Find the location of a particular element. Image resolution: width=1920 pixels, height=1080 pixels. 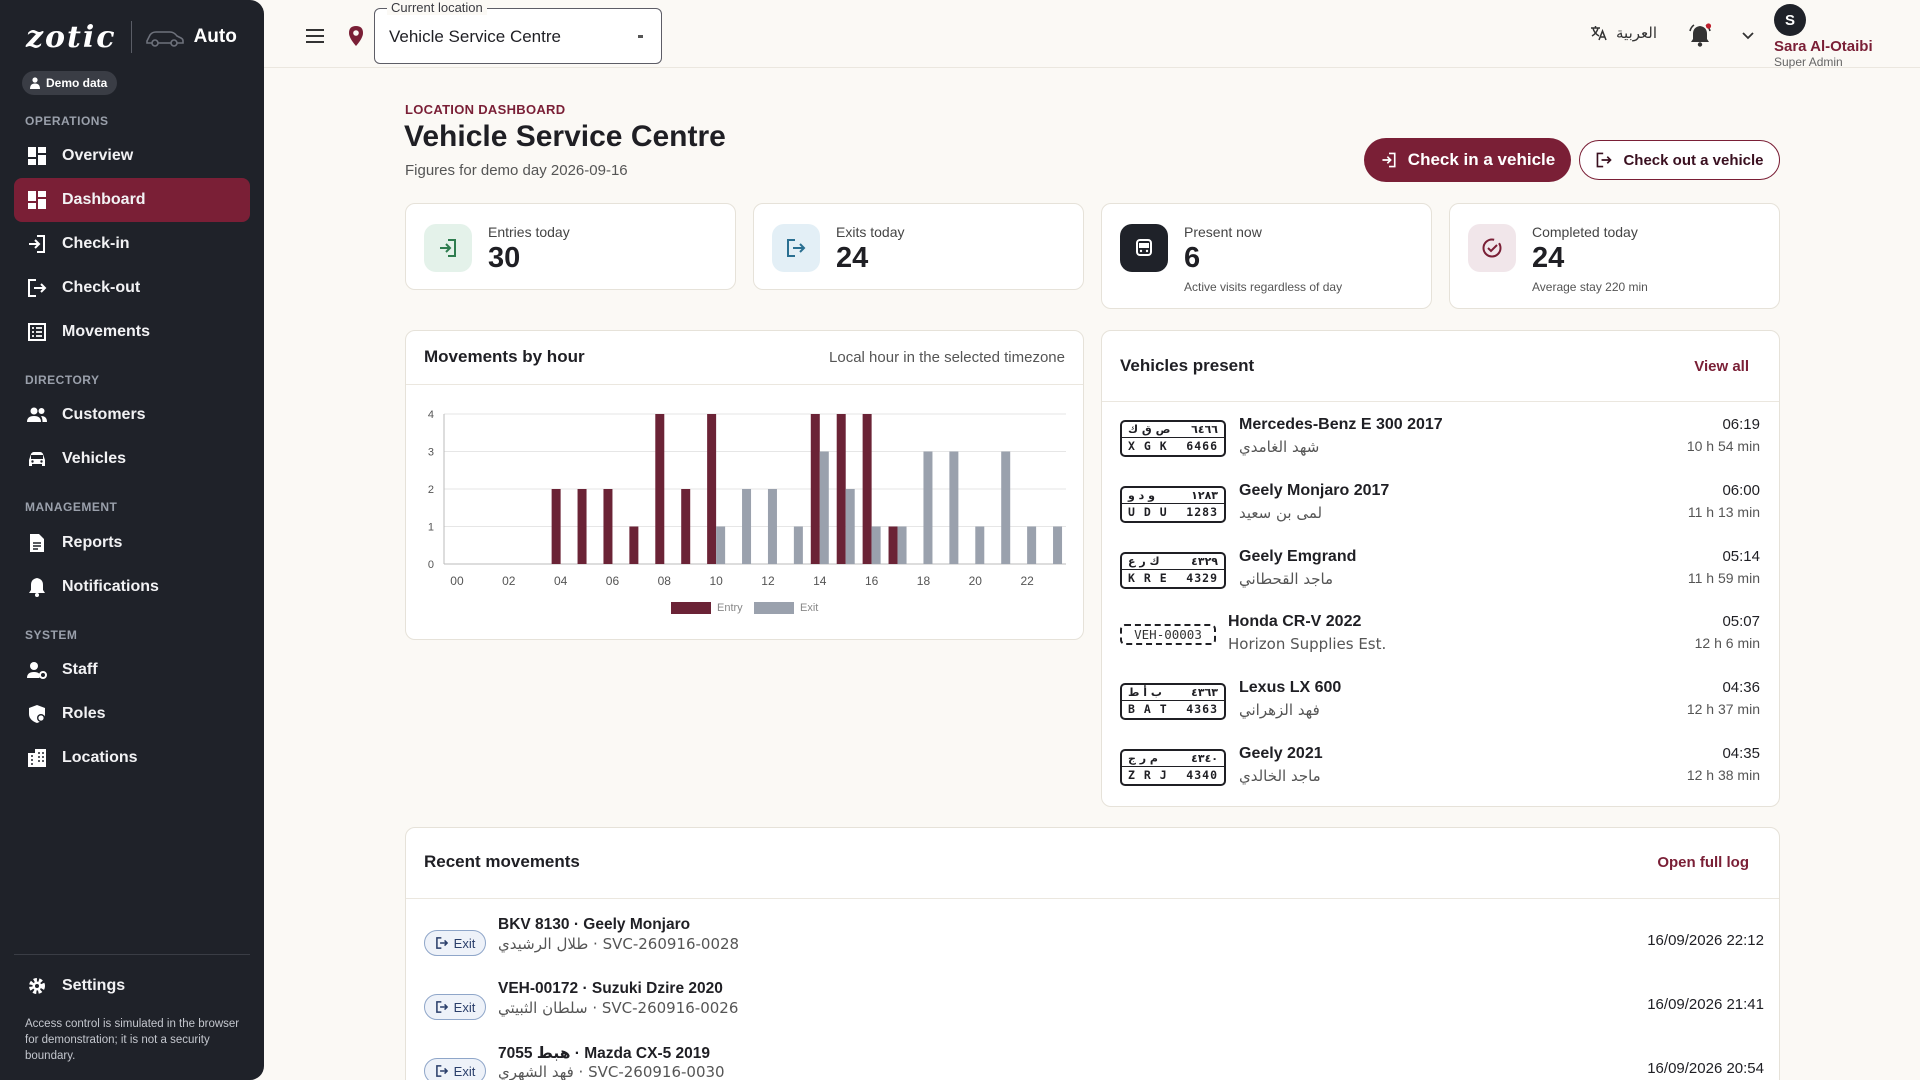

list-icon is located at coordinates (37, 332).